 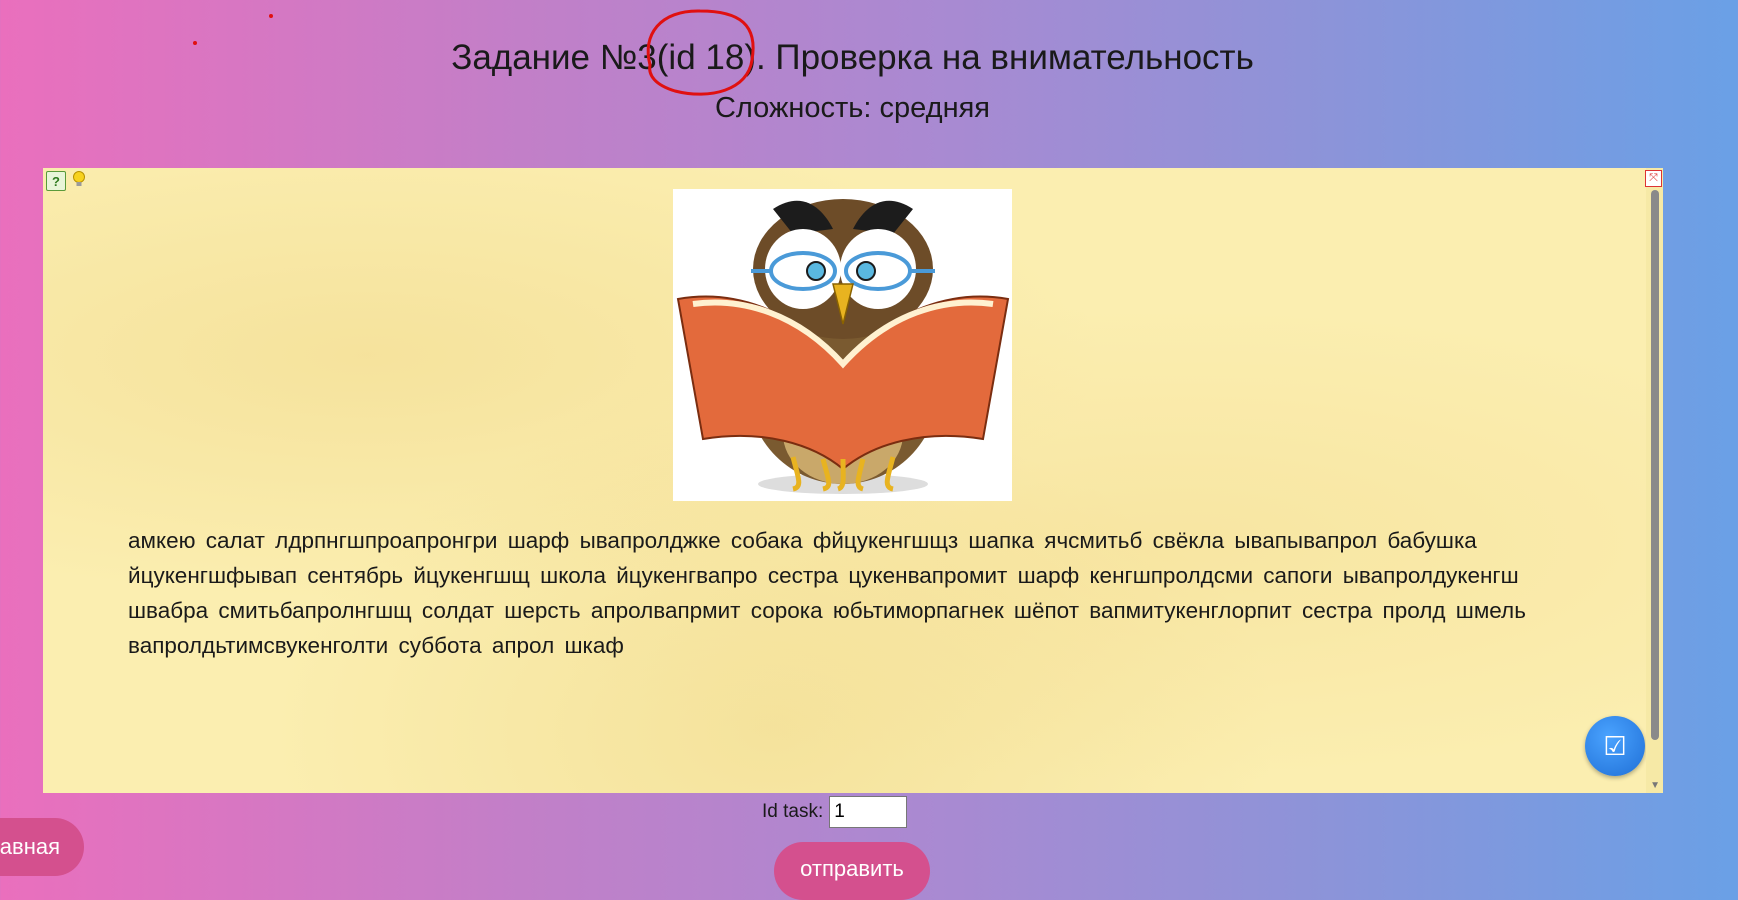 What do you see at coordinates (1653, 178) in the screenshot?
I see `fullscreen-icon: ⤧` at bounding box center [1653, 178].